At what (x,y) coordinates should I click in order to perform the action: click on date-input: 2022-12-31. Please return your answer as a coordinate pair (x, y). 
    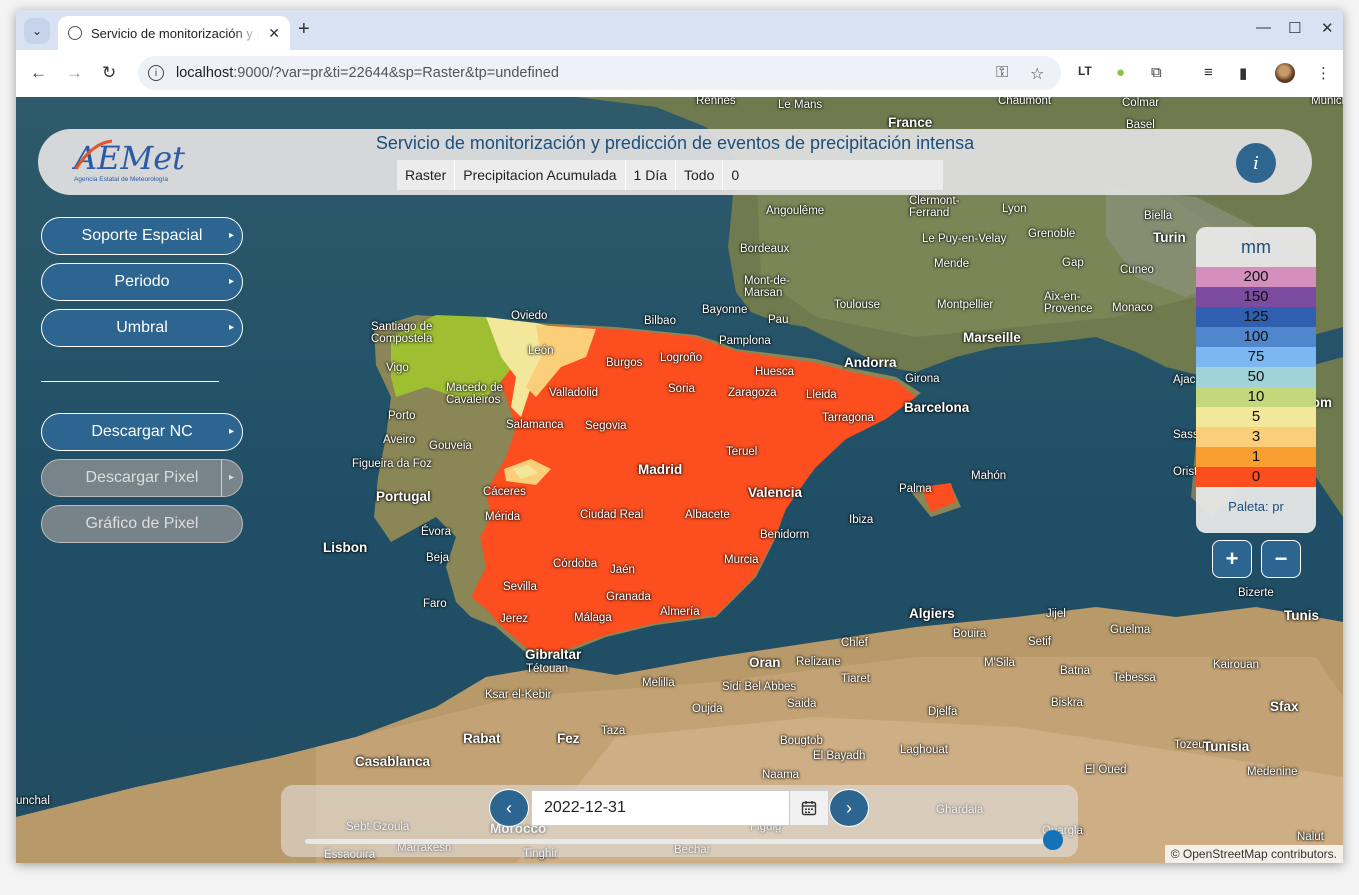
    Looking at the image, I should click on (660, 808).